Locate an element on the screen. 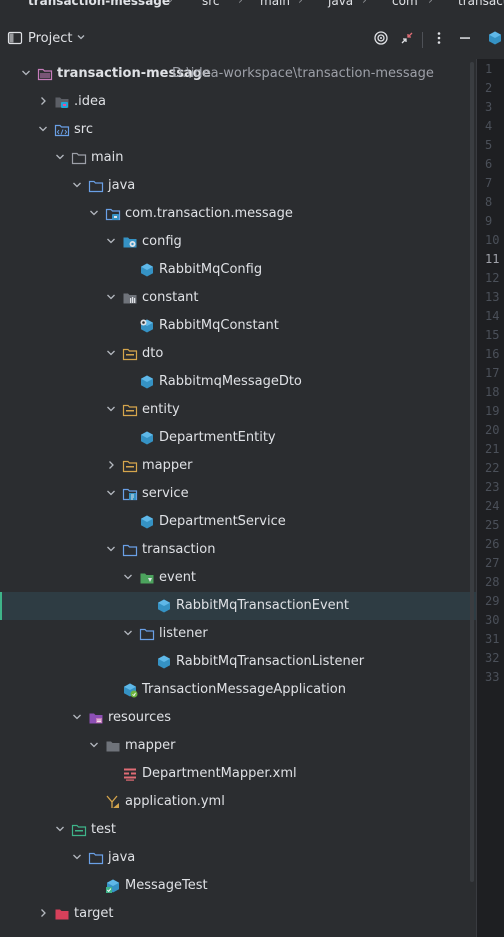 This screenshot has height=937, width=504. breadcrumb-item: com is located at coordinates (405, 4).